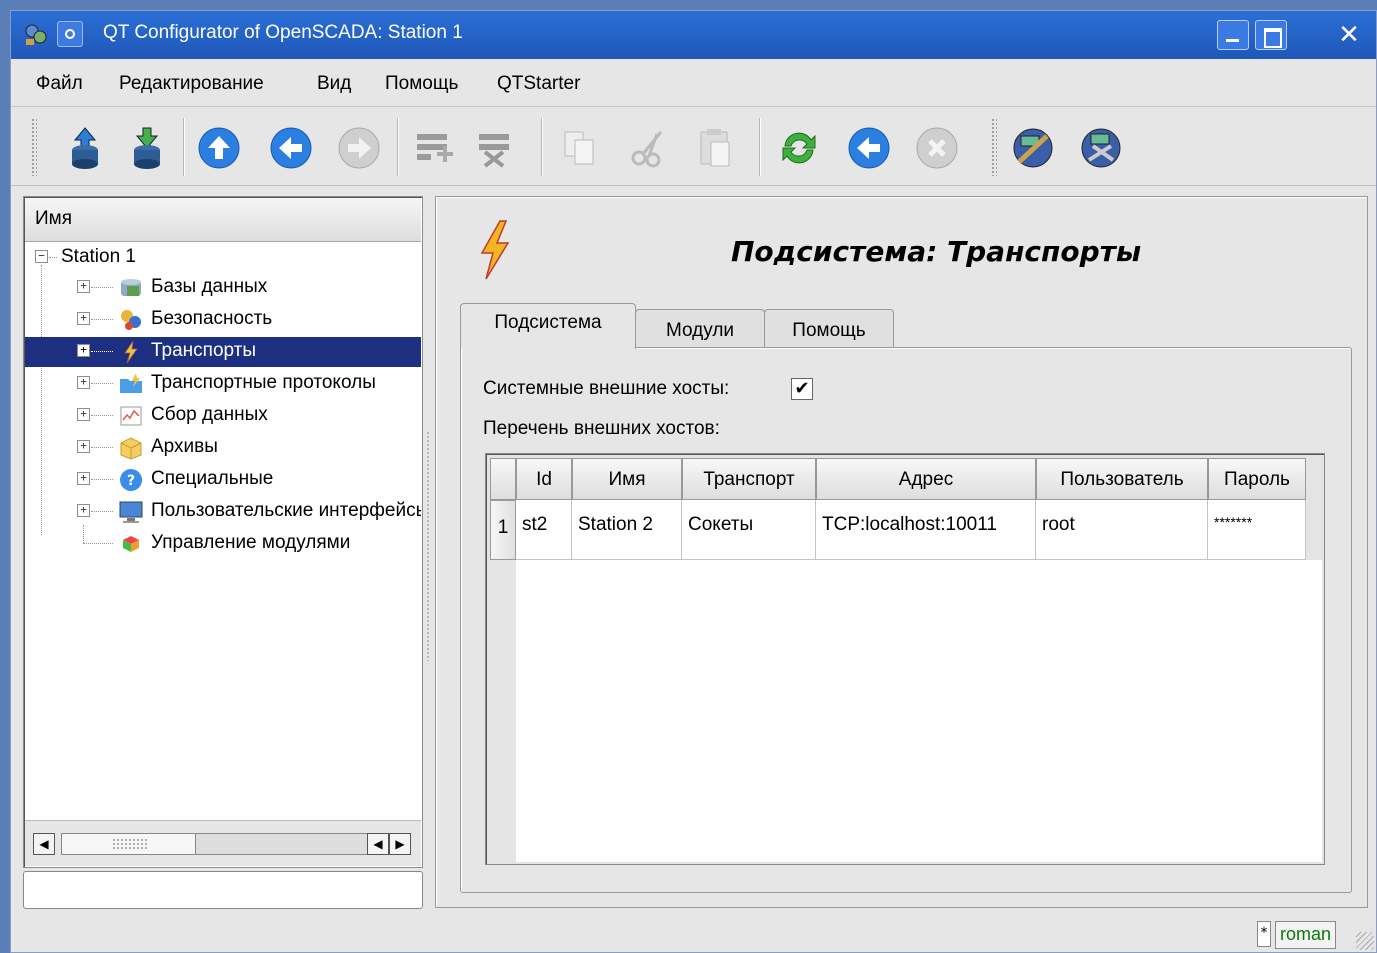 Image resolution: width=1377 pixels, height=953 pixels. I want to click on refresh-icon, so click(799, 148).